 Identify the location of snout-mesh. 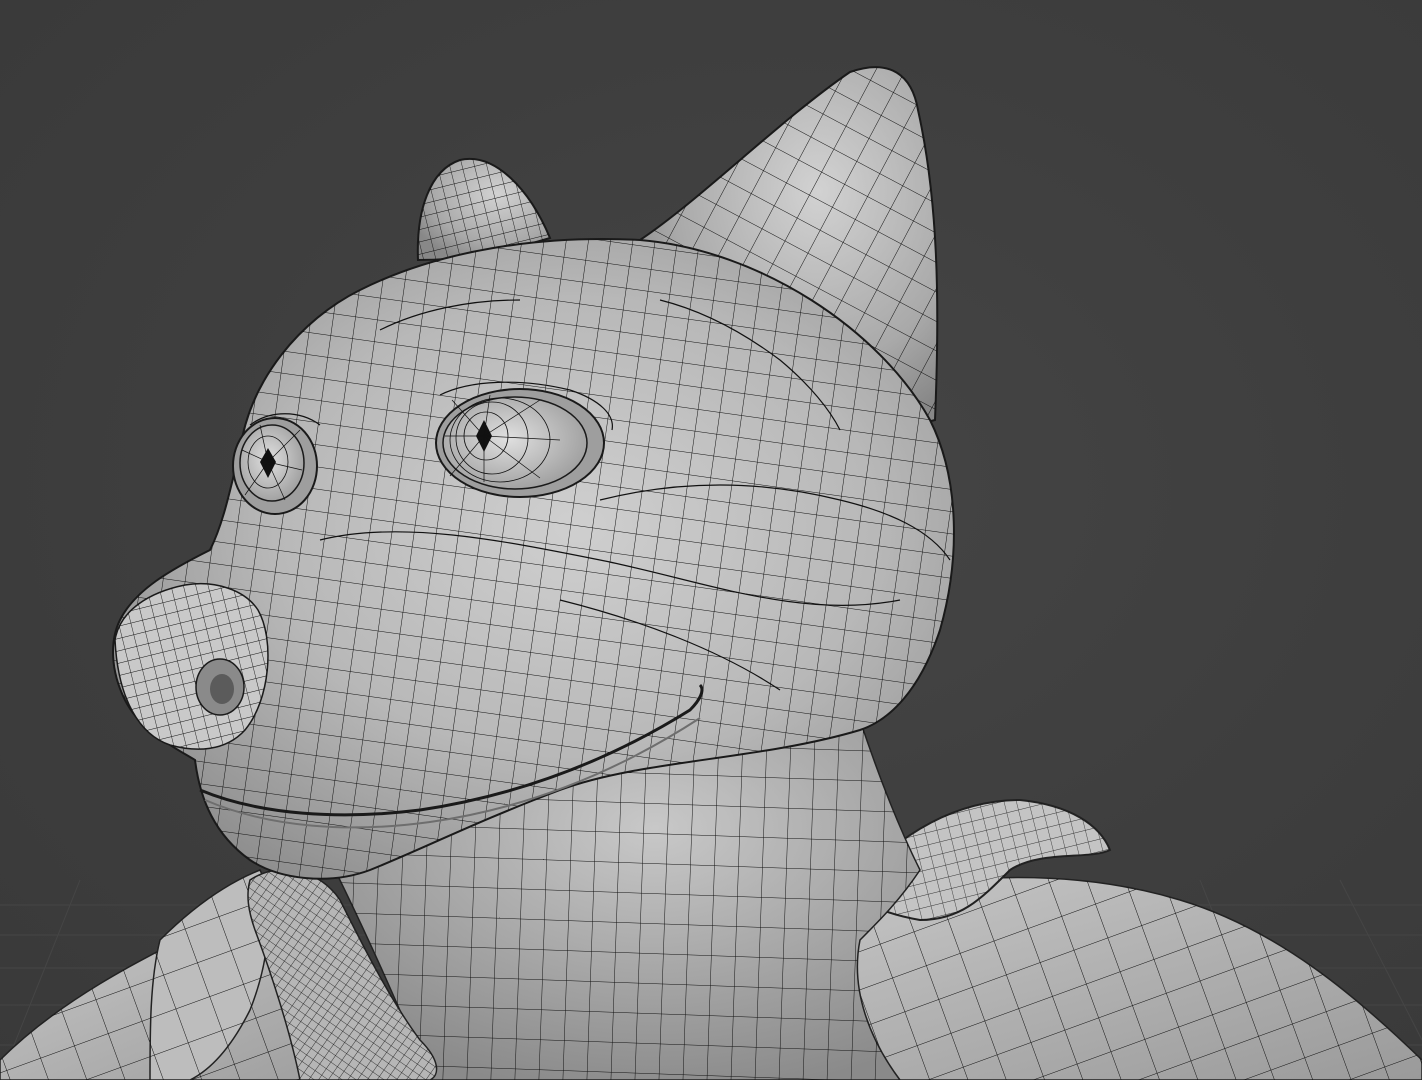
(191, 666).